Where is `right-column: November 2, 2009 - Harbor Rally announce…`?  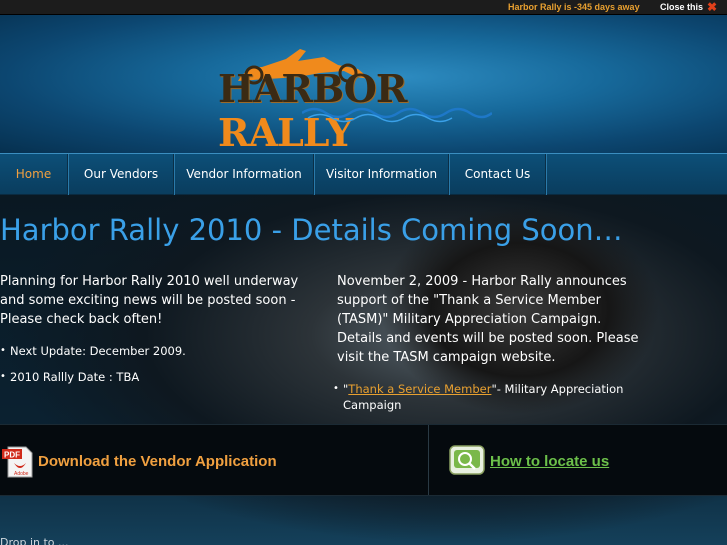 right-column: November 2, 2009 - Harbor Rally announce… is located at coordinates (490, 347).